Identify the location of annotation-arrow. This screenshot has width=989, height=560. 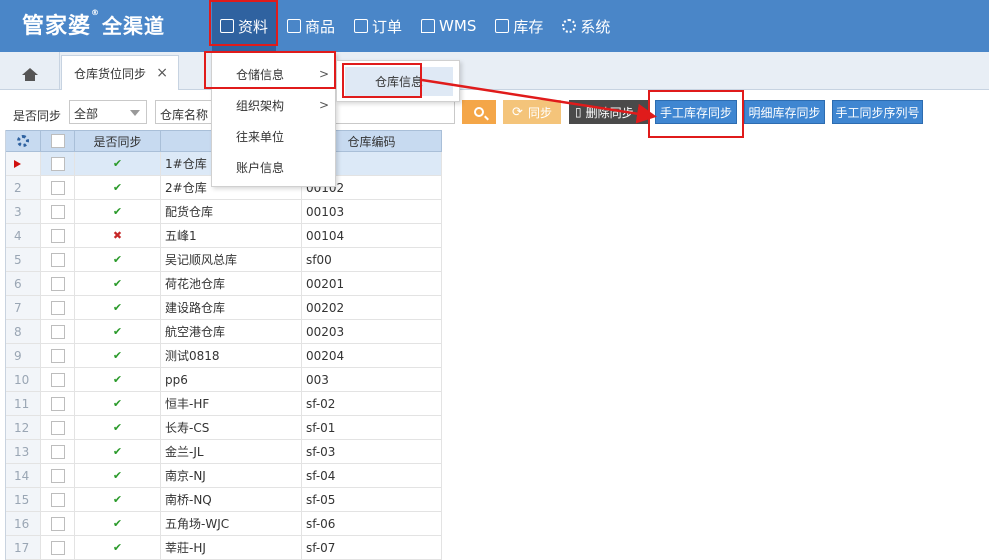
(539, 101).